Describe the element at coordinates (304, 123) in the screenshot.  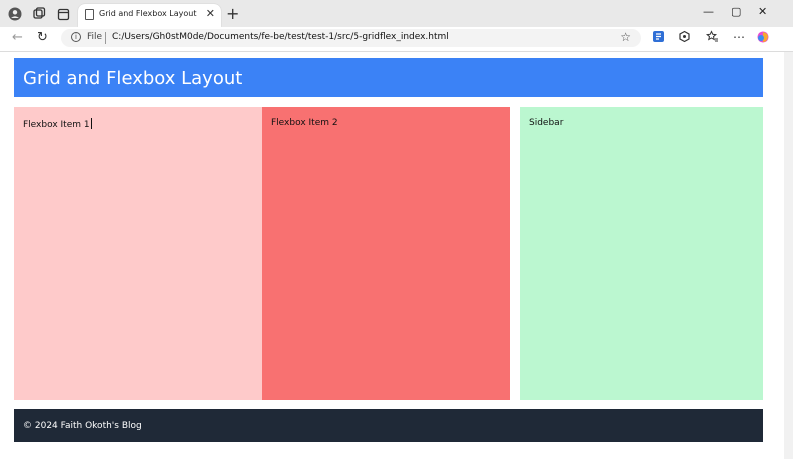
I see `flexbox-item-2-label: Flexbox Item 2` at that location.